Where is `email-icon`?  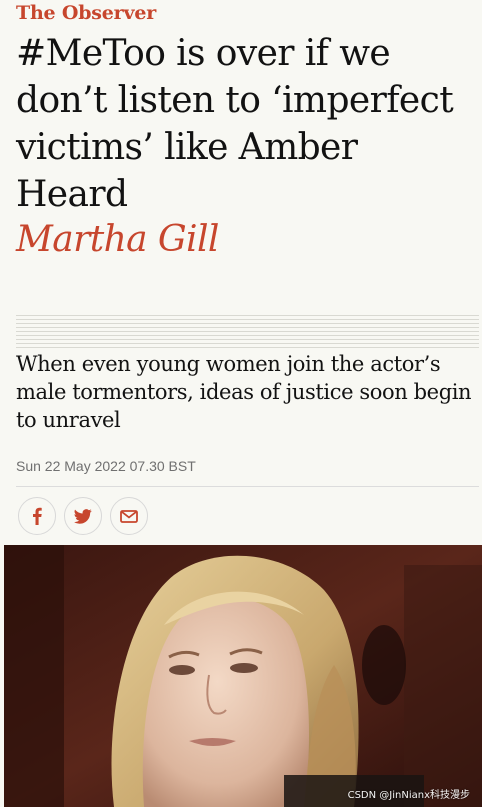 email-icon is located at coordinates (129, 516).